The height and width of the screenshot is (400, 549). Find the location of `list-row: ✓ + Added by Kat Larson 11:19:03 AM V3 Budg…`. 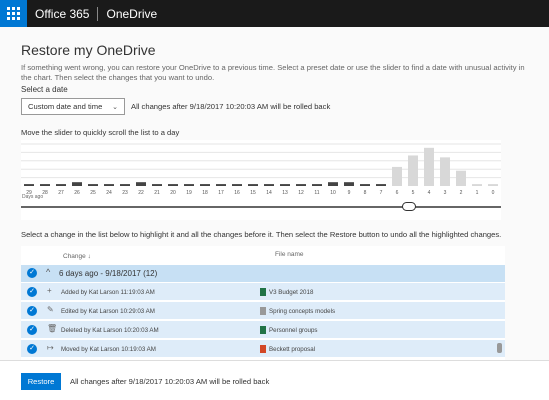

list-row: ✓ + Added by Kat Larson 11:19:03 AM V3 Budg… is located at coordinates (263, 291).